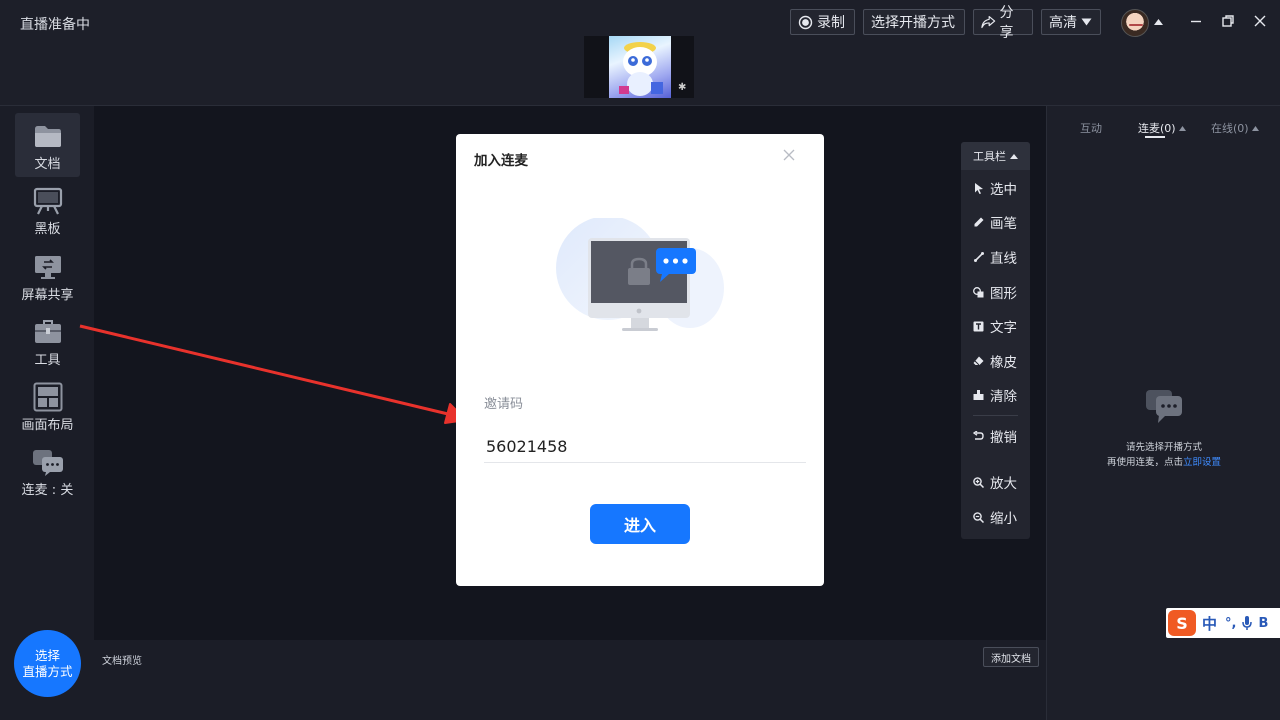 The width and height of the screenshot is (1280, 720). I want to click on select-live-mode-button: 选择 直播方式, so click(47, 663).